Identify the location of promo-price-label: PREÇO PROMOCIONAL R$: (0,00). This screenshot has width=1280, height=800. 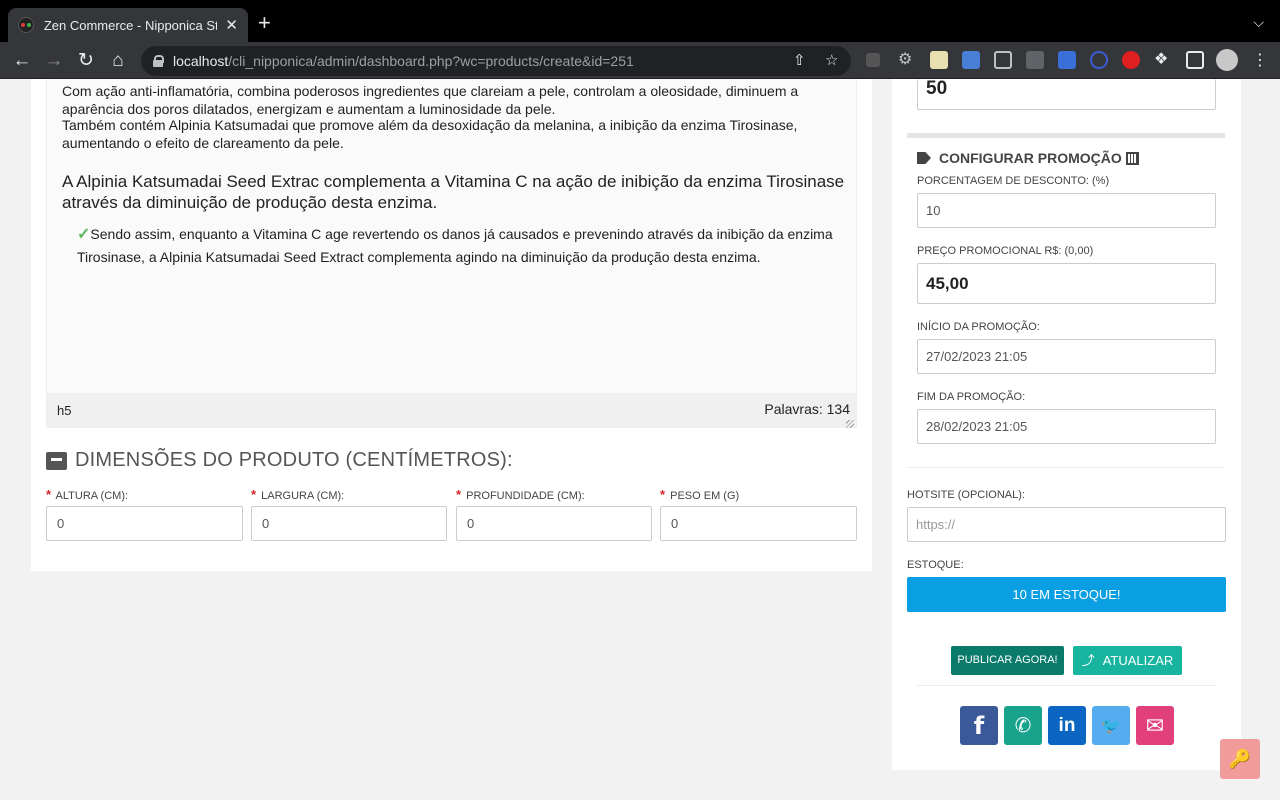
(1005, 251).